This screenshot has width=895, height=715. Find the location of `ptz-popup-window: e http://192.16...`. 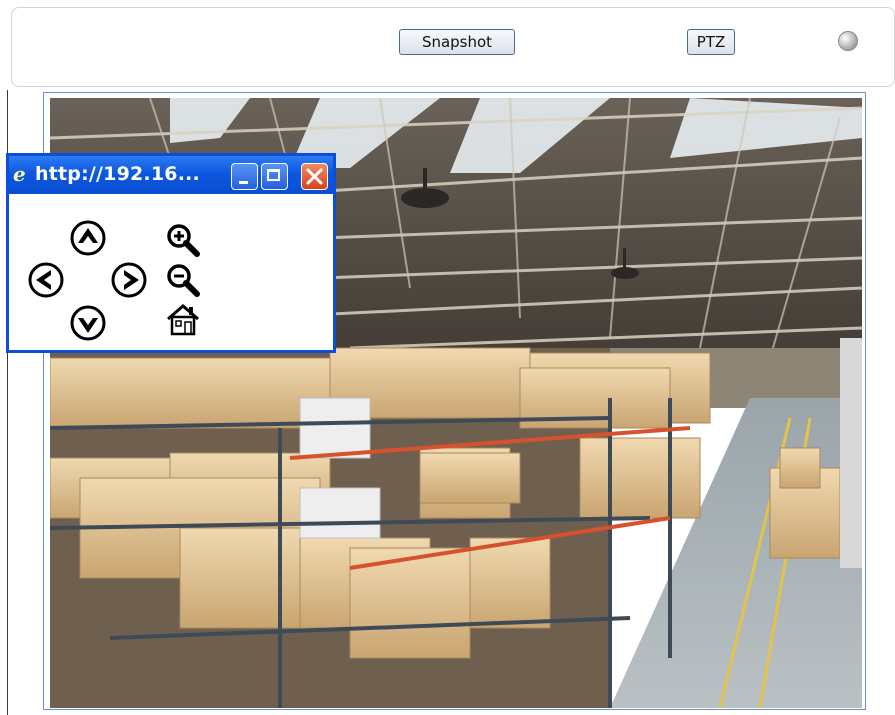

ptz-popup-window: e http://192.16... is located at coordinates (171, 253).